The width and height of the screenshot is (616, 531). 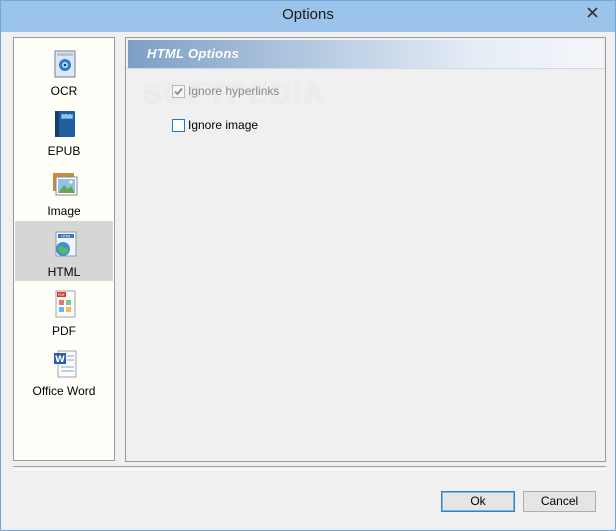 I want to click on header-divider, so click(x=365, y=68).